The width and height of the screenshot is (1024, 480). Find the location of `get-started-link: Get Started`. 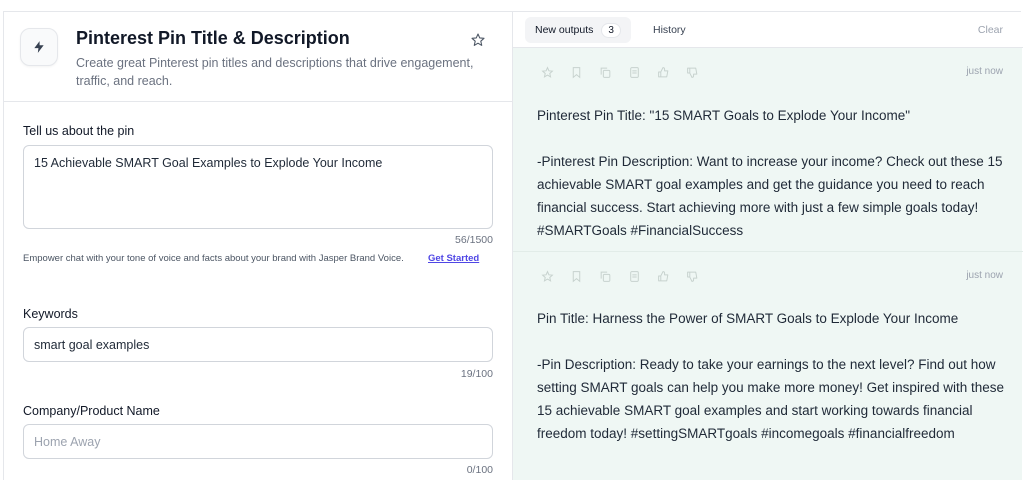

get-started-link: Get Started is located at coordinates (453, 259).